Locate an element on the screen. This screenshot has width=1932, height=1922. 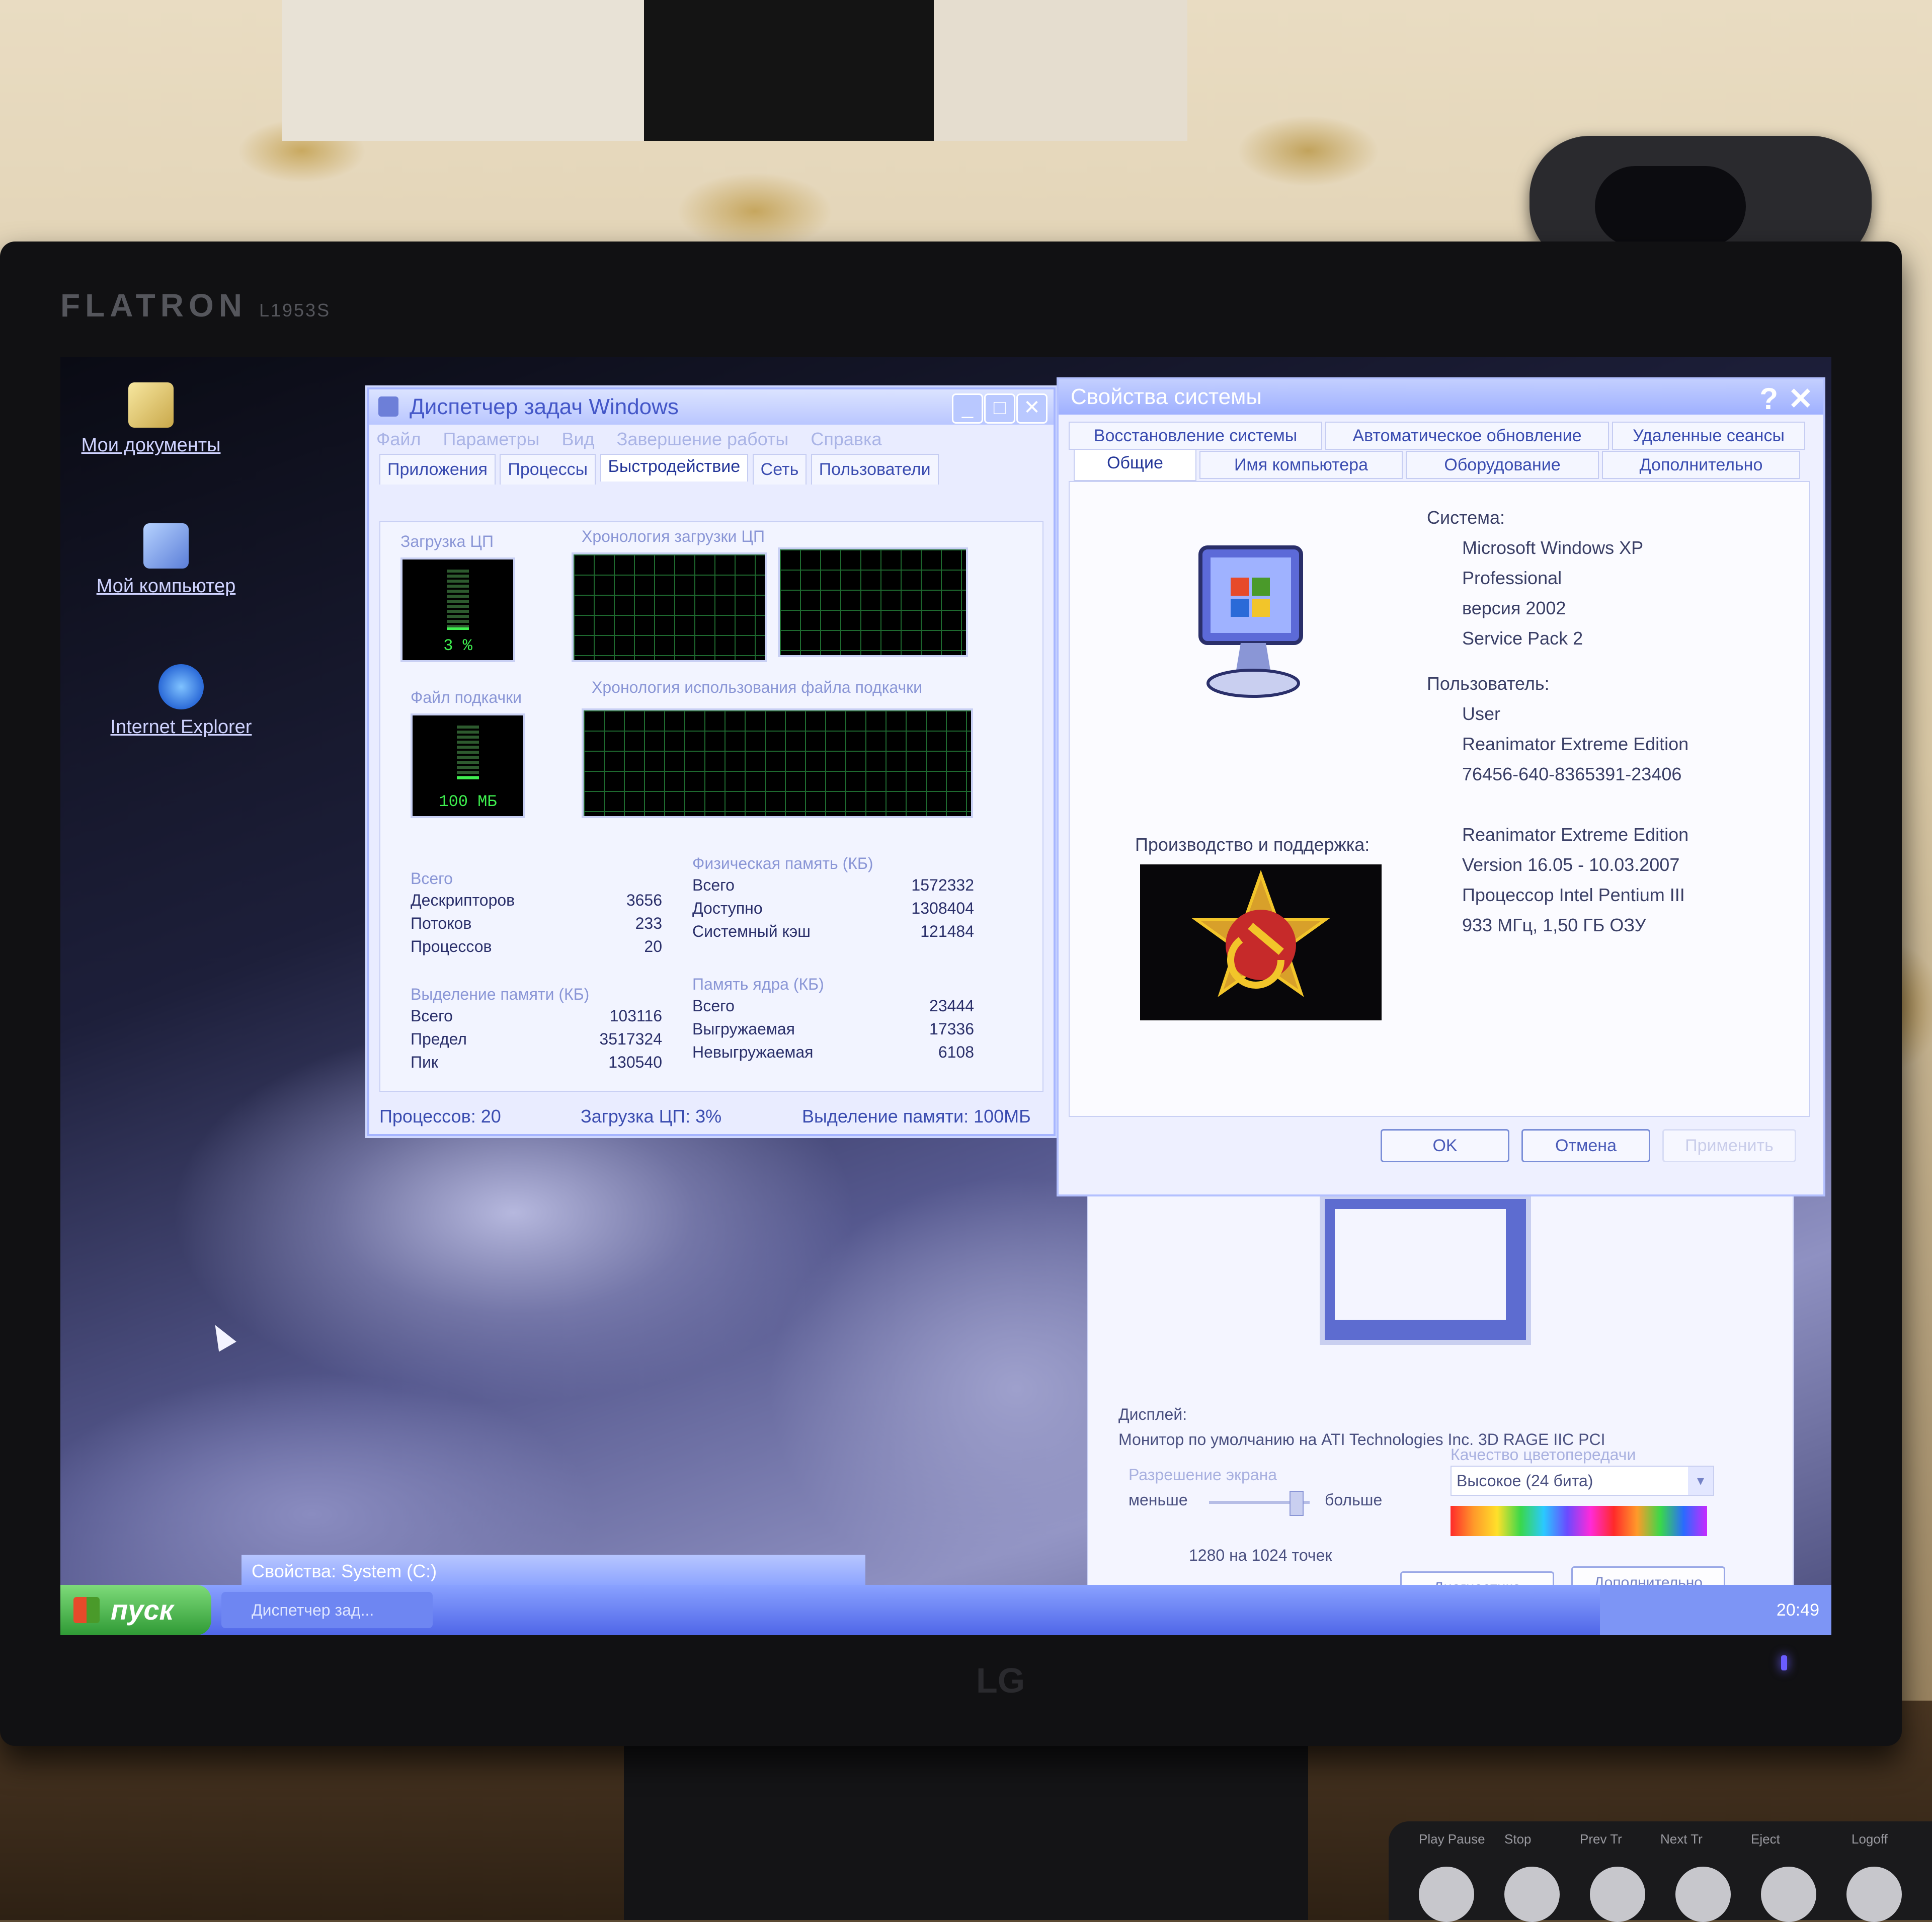
tab-hardware: Оборудование is located at coordinates (1503, 465).